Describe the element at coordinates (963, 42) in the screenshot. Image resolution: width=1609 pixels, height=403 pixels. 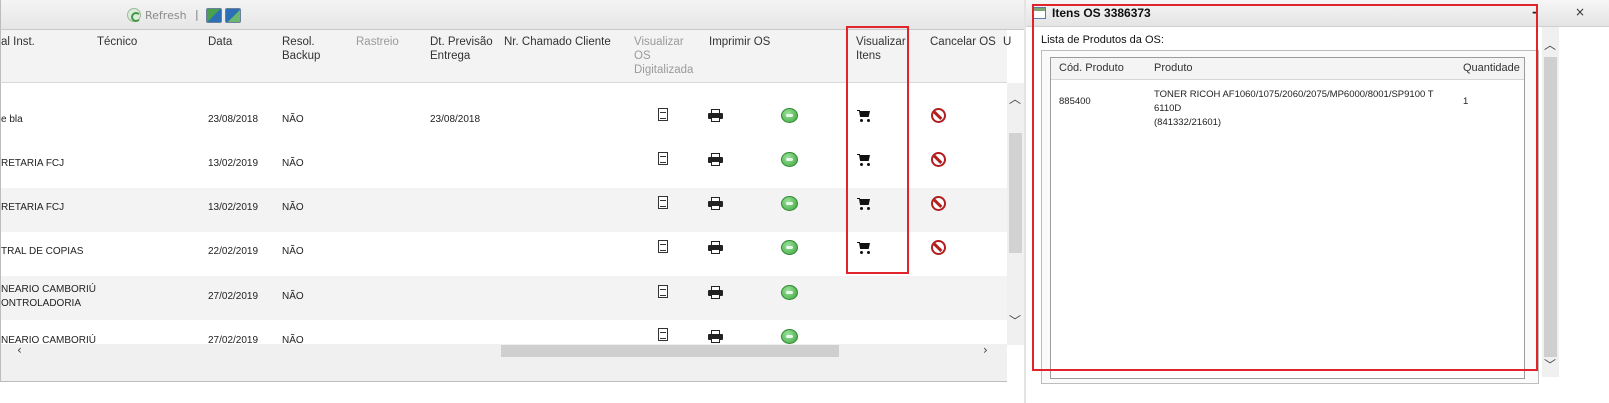
I see `col-header-cancelar-os: Cancelar OS` at that location.